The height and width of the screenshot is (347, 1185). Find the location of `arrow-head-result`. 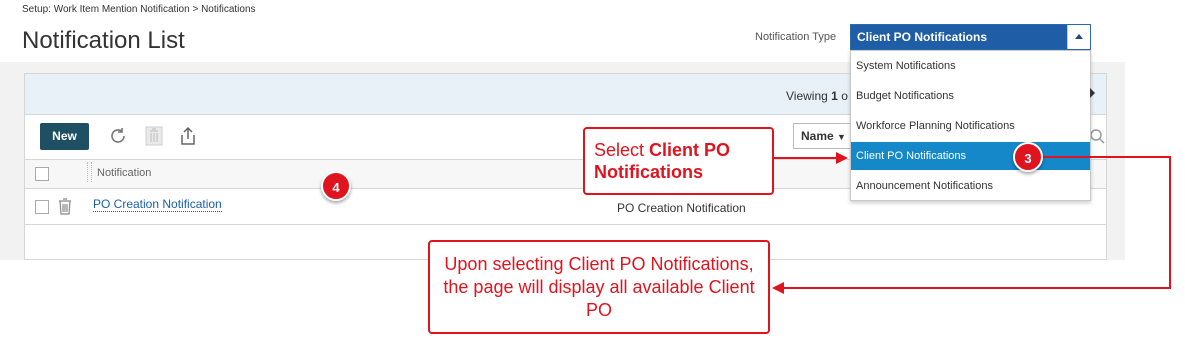

arrow-head-result is located at coordinates (778, 288).